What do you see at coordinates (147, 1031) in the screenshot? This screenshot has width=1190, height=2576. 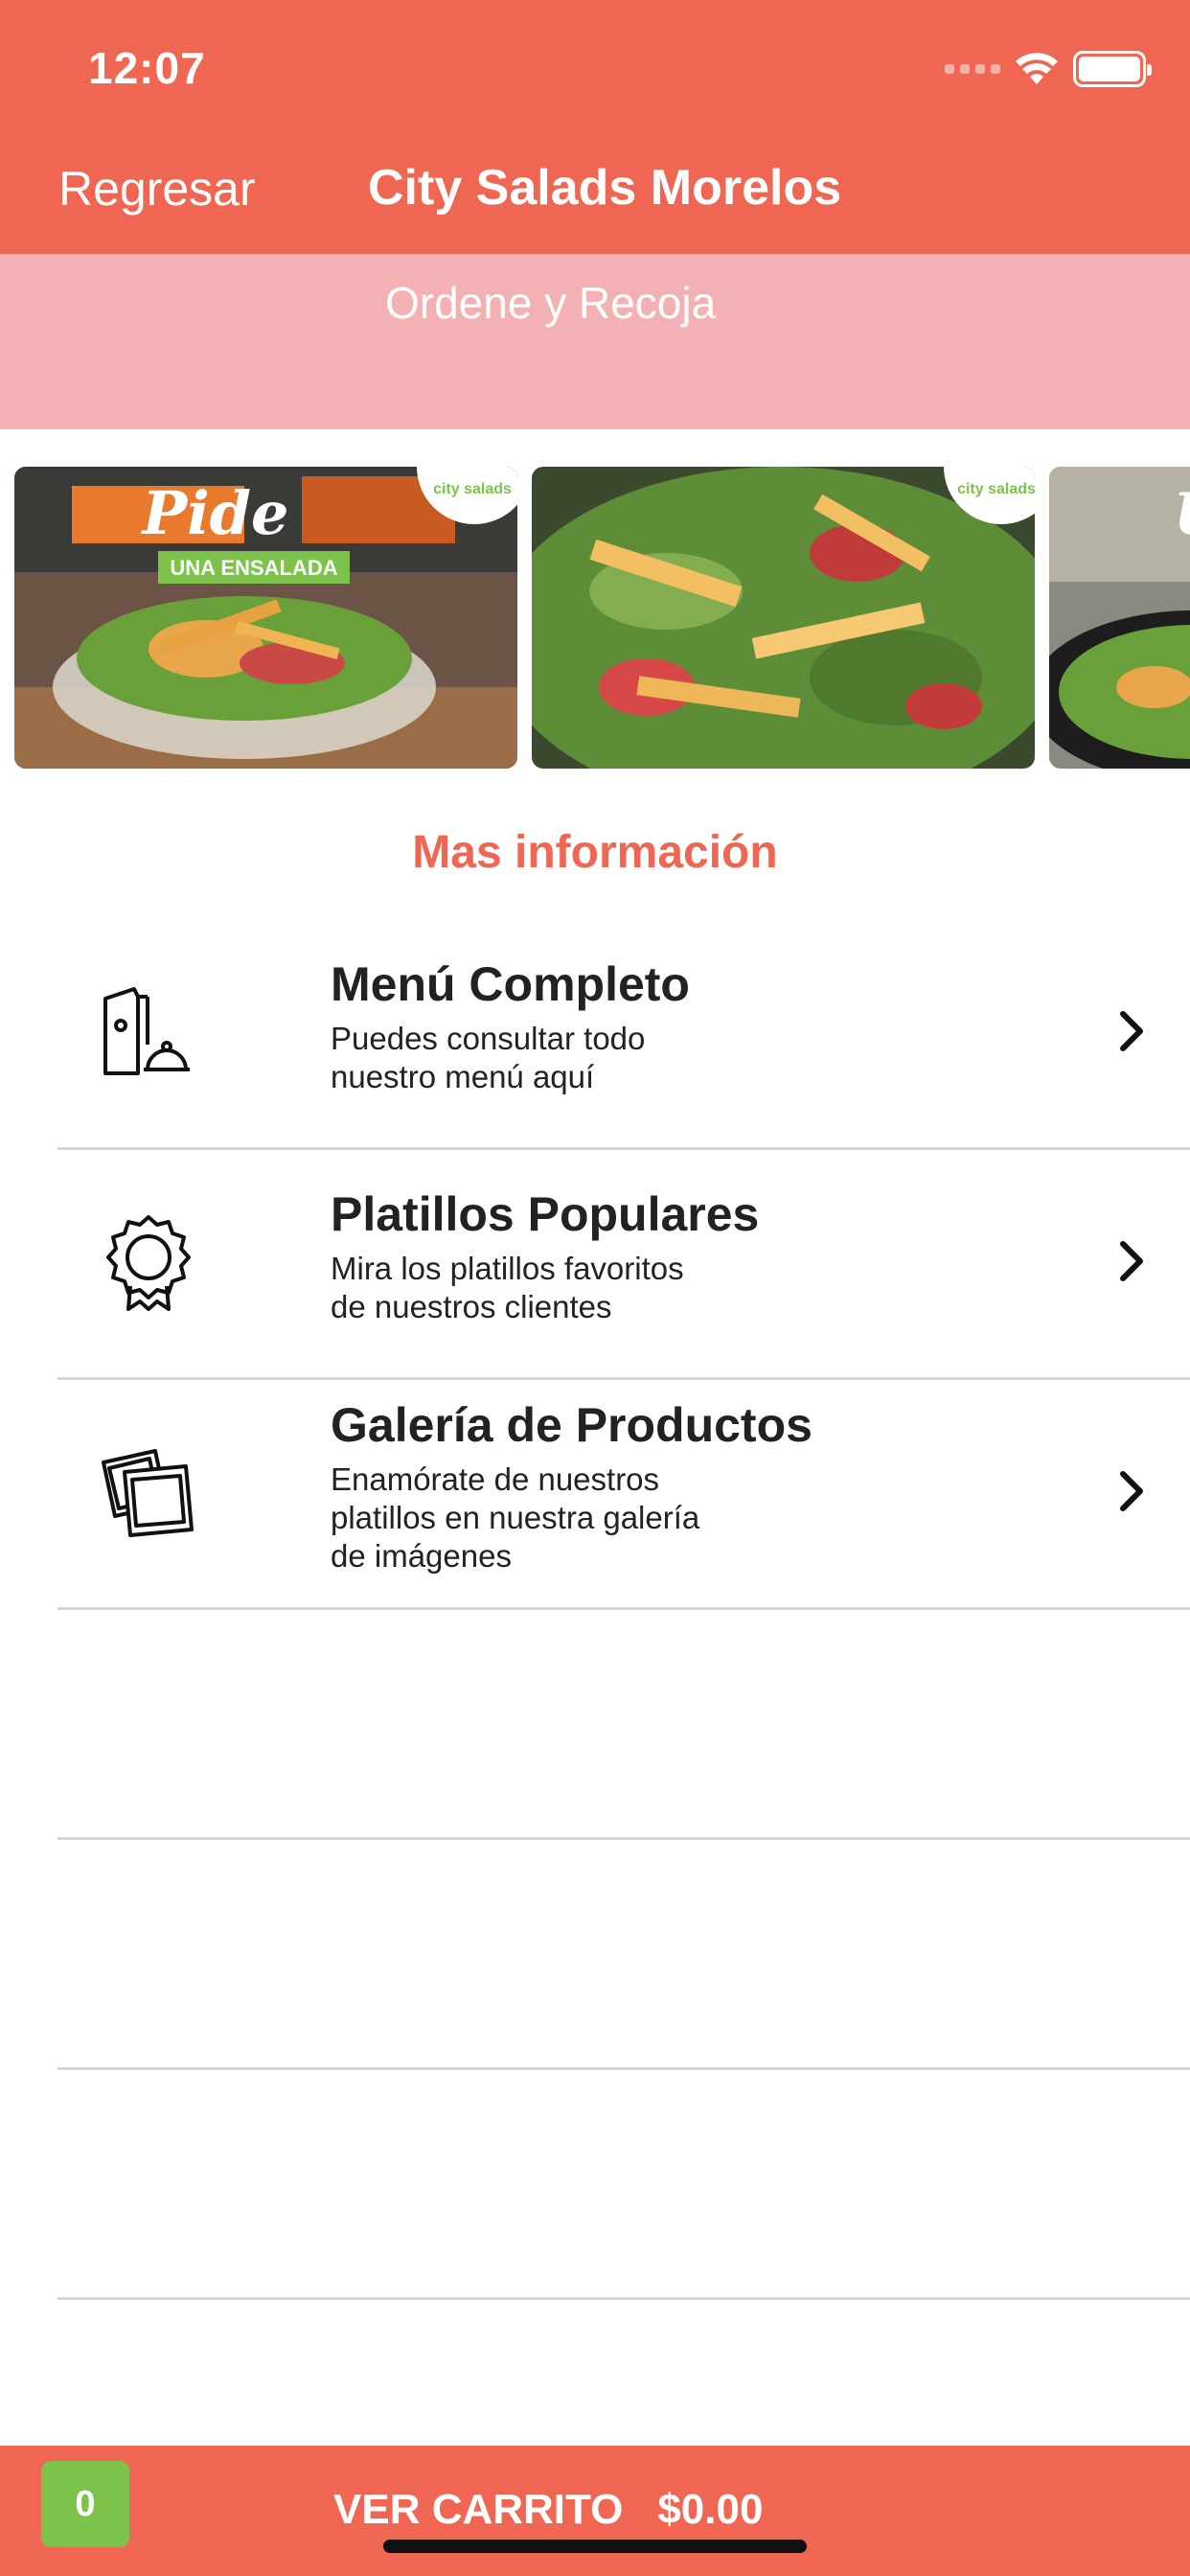 I see `menu-icon` at bounding box center [147, 1031].